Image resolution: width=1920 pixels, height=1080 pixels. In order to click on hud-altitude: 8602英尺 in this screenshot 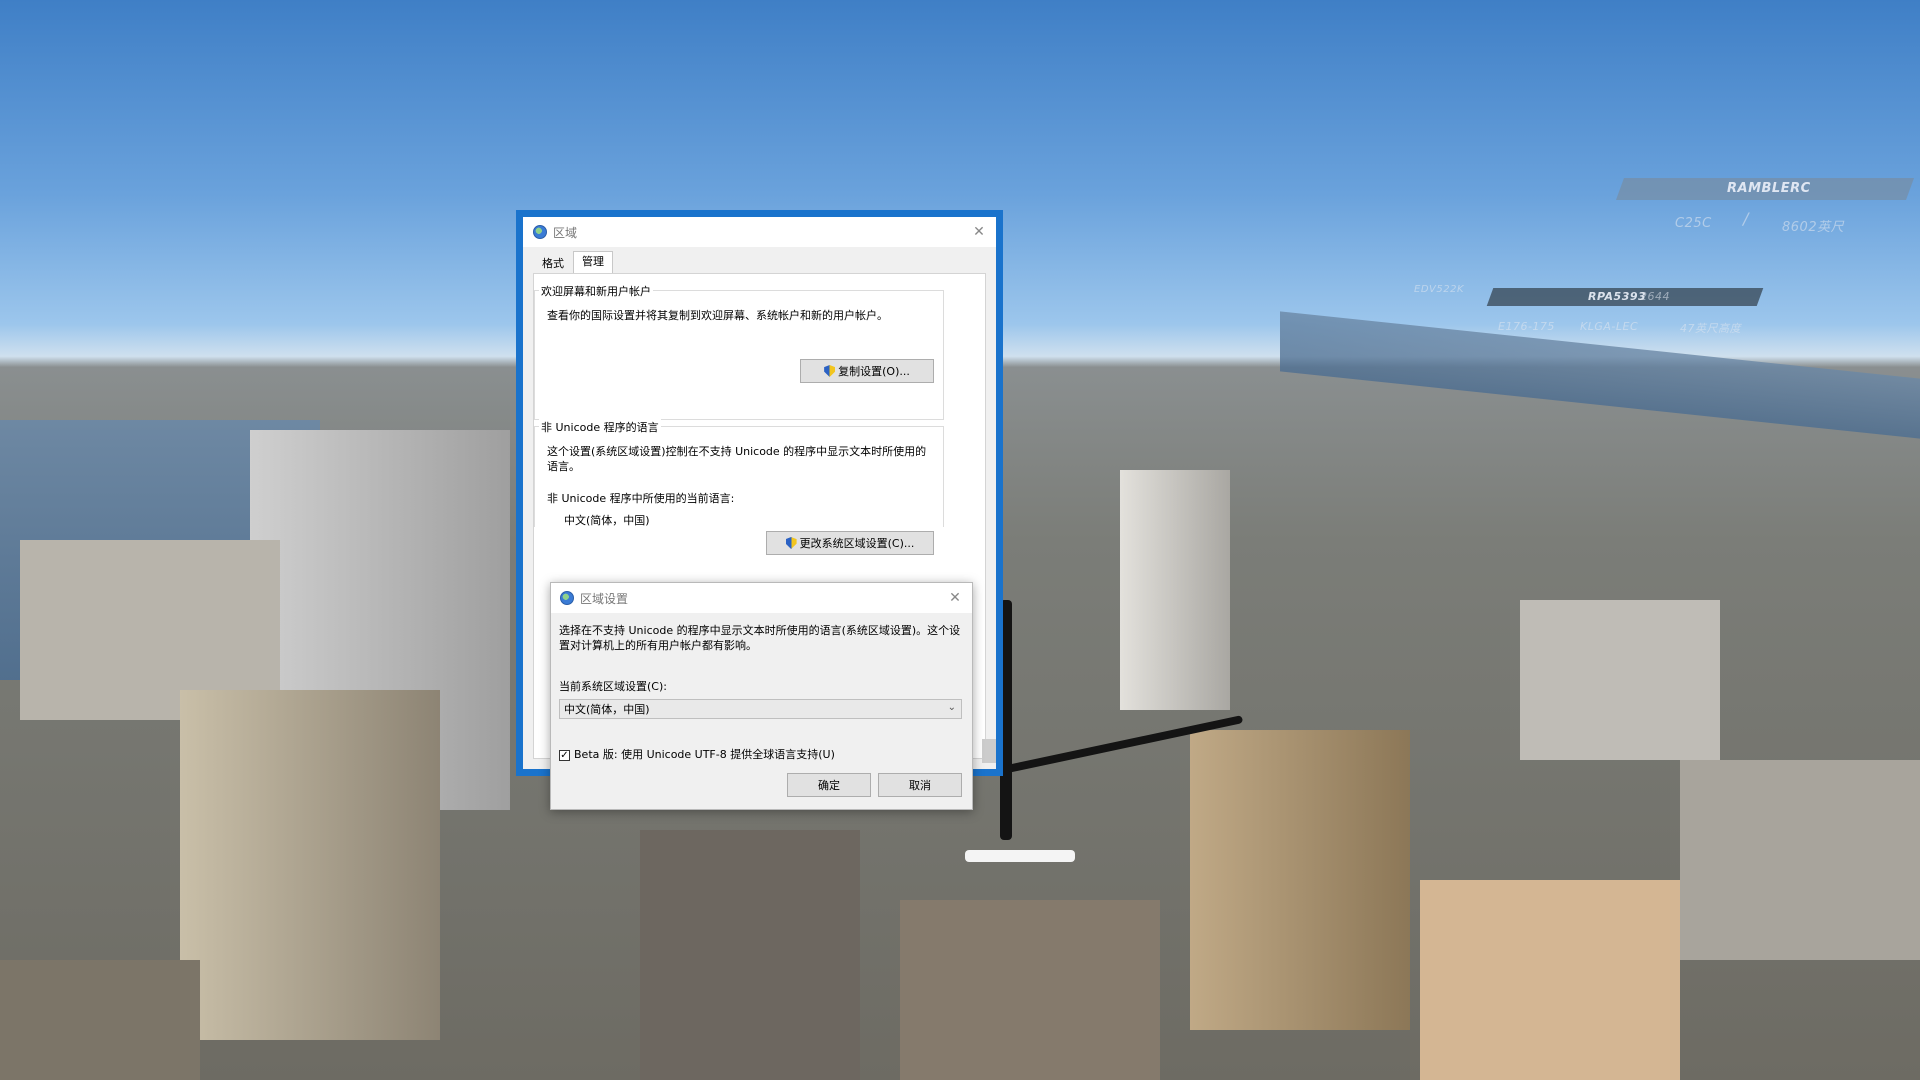, I will do `click(1813, 227)`.